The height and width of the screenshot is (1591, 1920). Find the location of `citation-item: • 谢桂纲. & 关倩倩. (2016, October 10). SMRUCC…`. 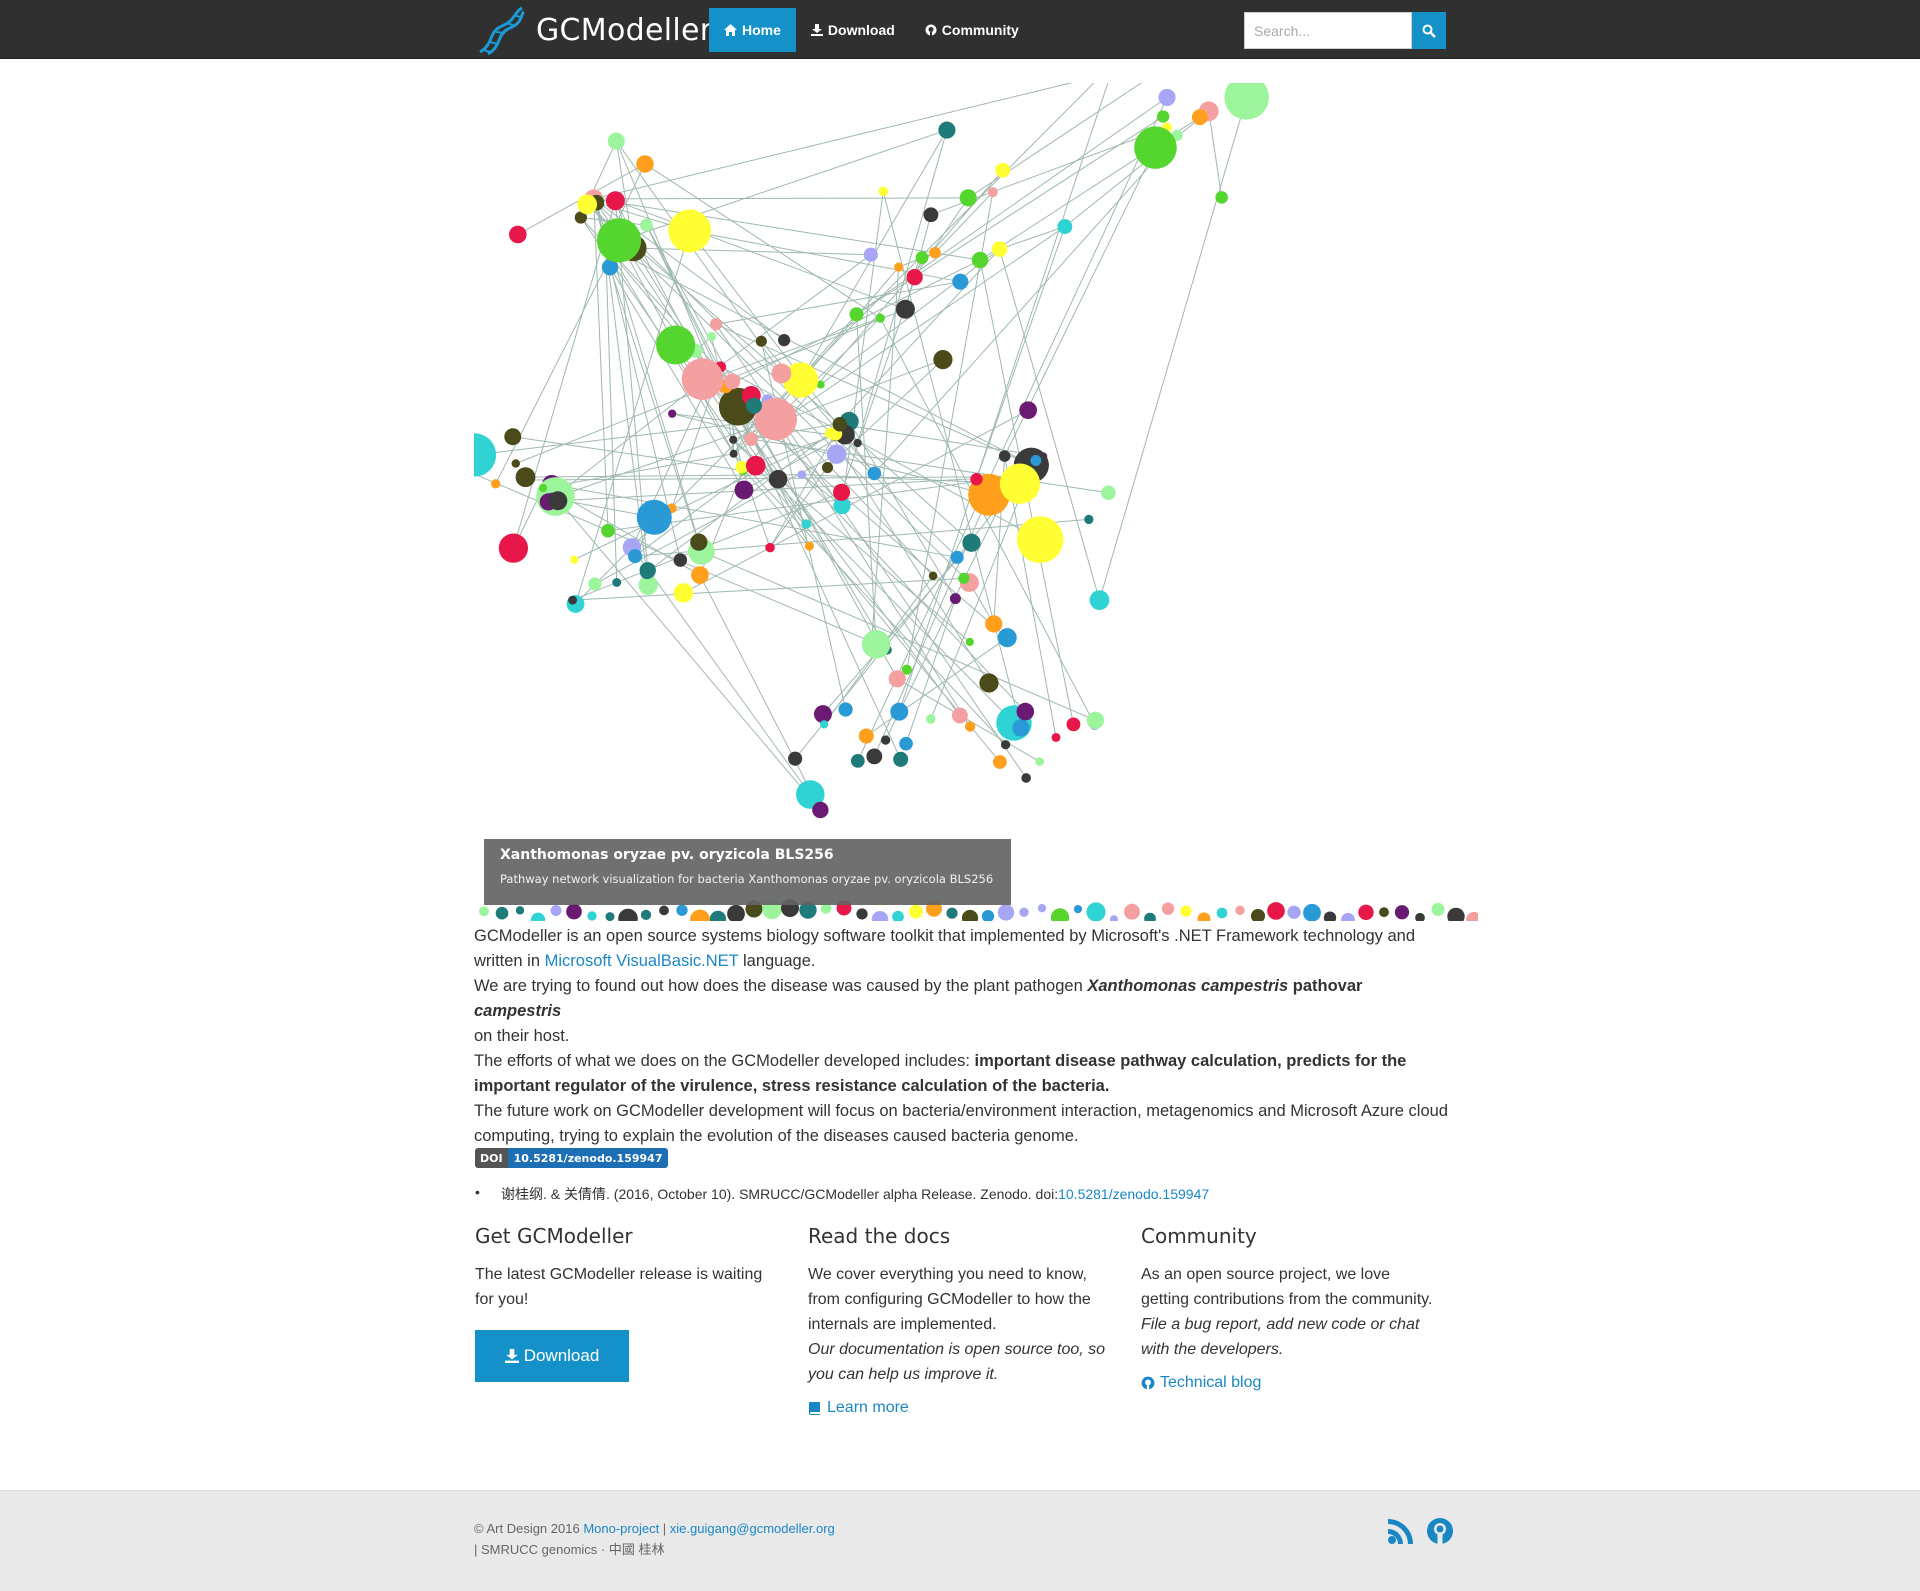

citation-item: • 谢桂纲. & 关倩倩. (2016, October 10). SMRUCC… is located at coordinates (842, 1194).